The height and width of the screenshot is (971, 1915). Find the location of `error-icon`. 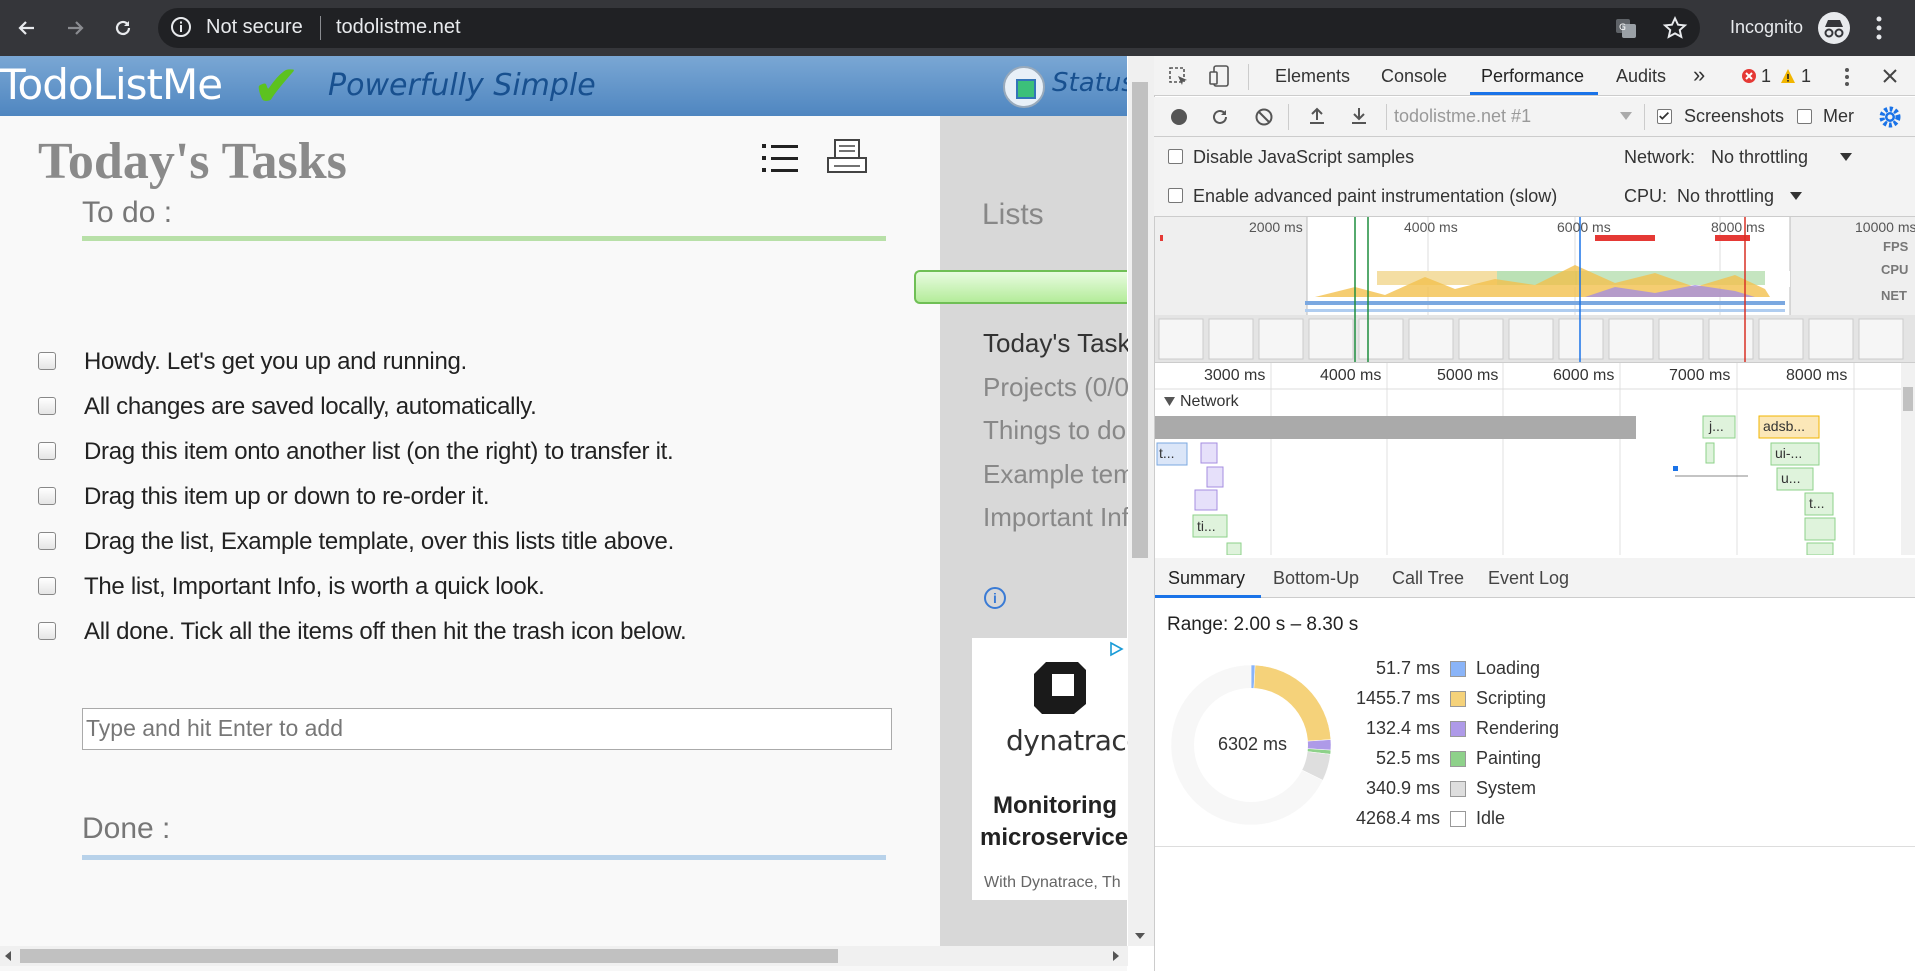

error-icon is located at coordinates (1749, 76).